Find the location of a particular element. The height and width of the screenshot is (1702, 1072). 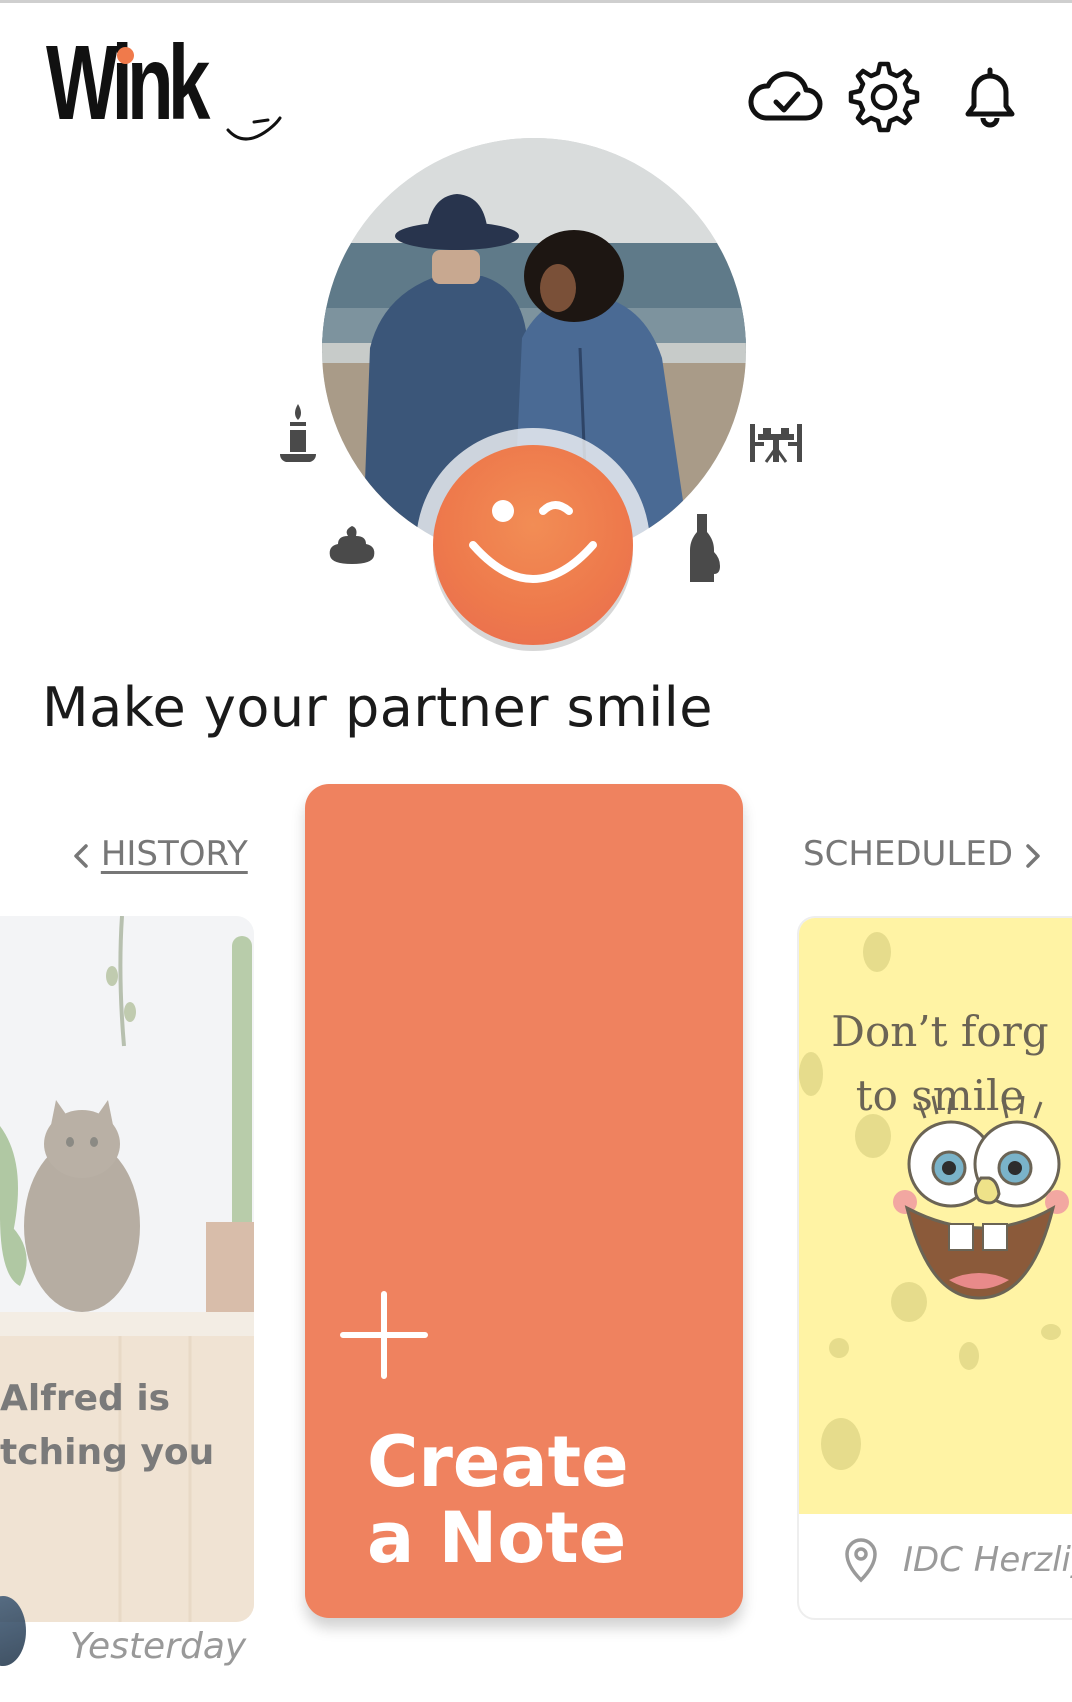

scheduled-note-card: Don’t forg to smile IDC Herzliy is located at coordinates (934, 1268).